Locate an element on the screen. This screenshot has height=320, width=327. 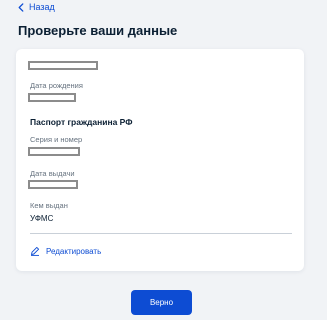
issued-by-value: УФМС is located at coordinates (42, 218).